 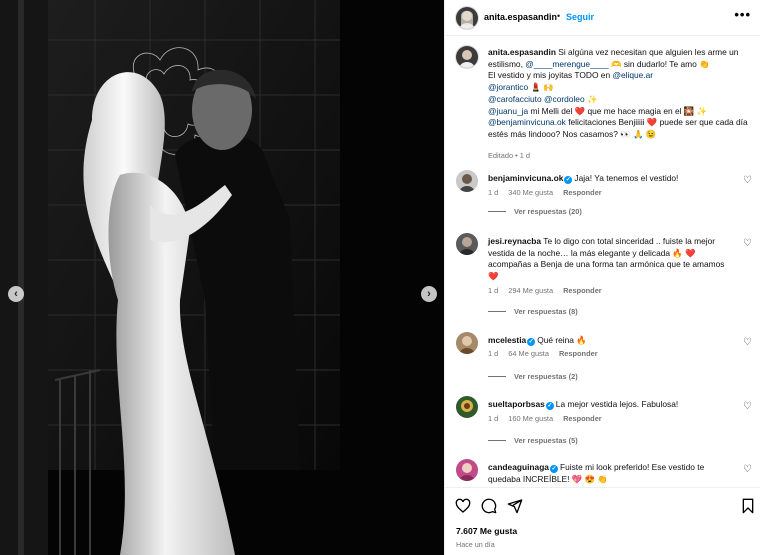 What do you see at coordinates (562, 340) in the screenshot?
I see `comment-text: Qué reina 🔥` at bounding box center [562, 340].